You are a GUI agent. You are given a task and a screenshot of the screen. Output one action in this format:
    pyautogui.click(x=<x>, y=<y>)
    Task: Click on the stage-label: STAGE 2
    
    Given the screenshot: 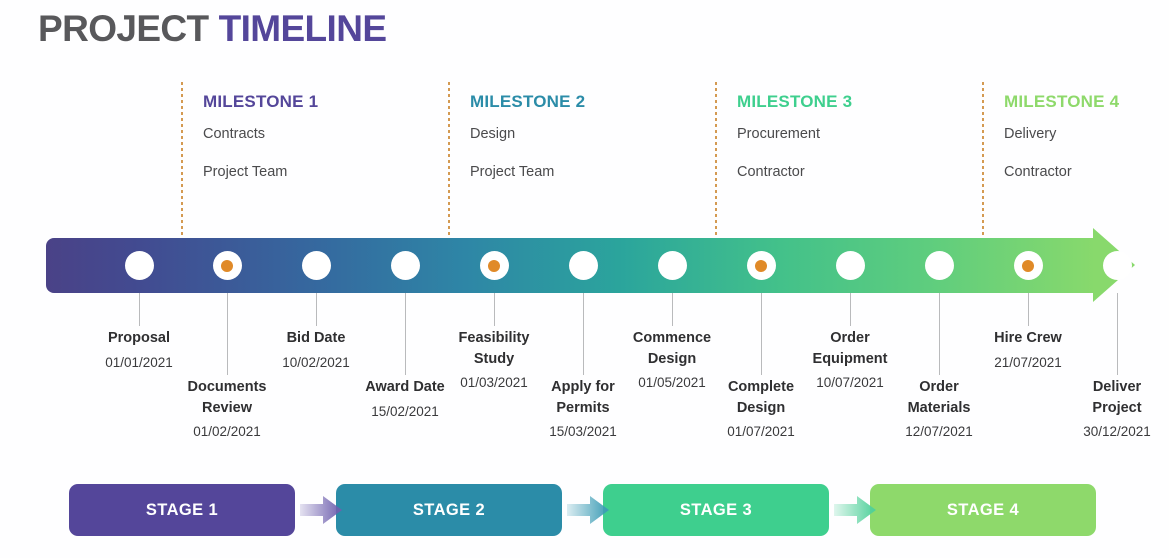 What is the action you would take?
    pyautogui.click(x=449, y=509)
    